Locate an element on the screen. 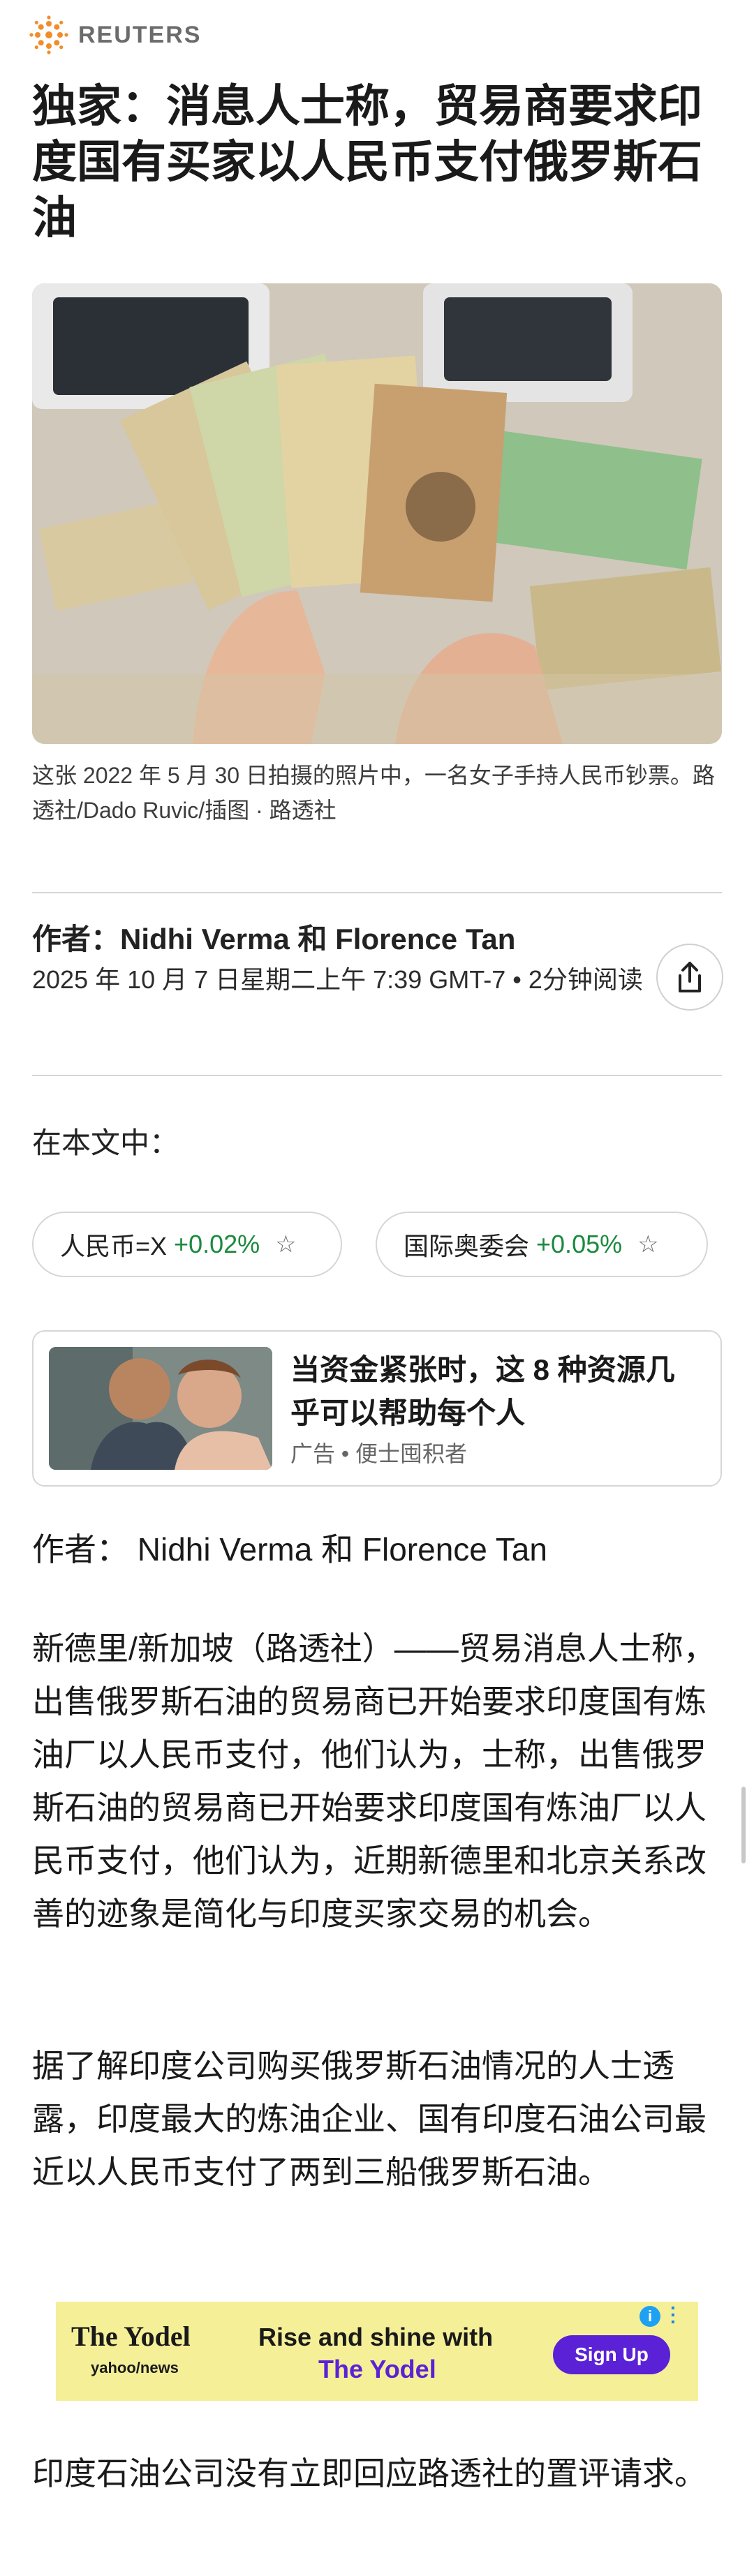  couple-photo is located at coordinates (160, 1408).